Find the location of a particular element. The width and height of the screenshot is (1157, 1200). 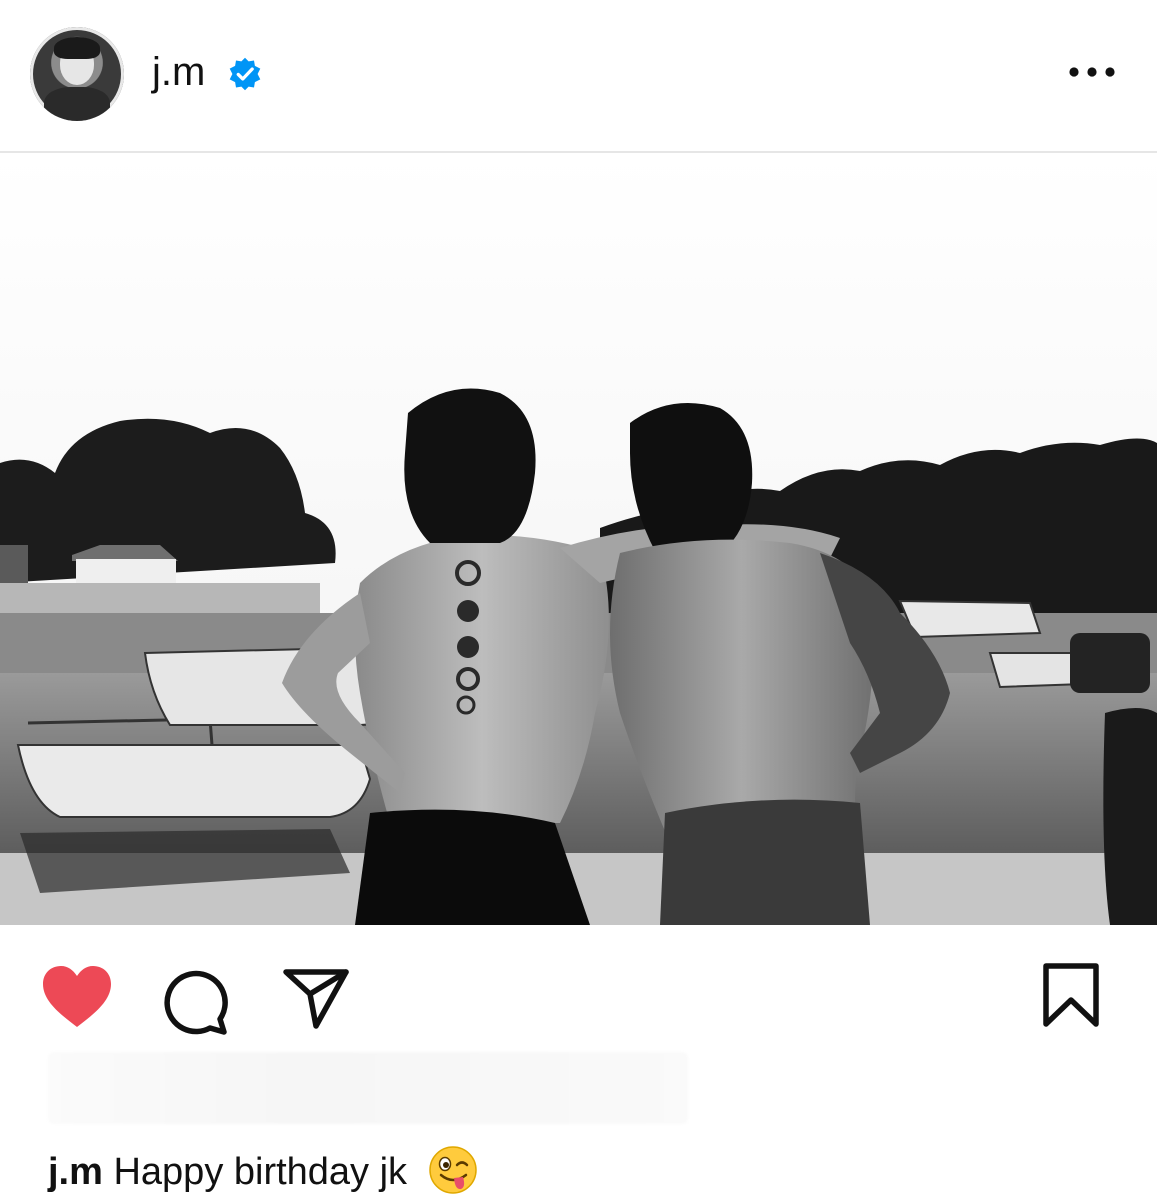

profile-avatar is located at coordinates (77, 74).